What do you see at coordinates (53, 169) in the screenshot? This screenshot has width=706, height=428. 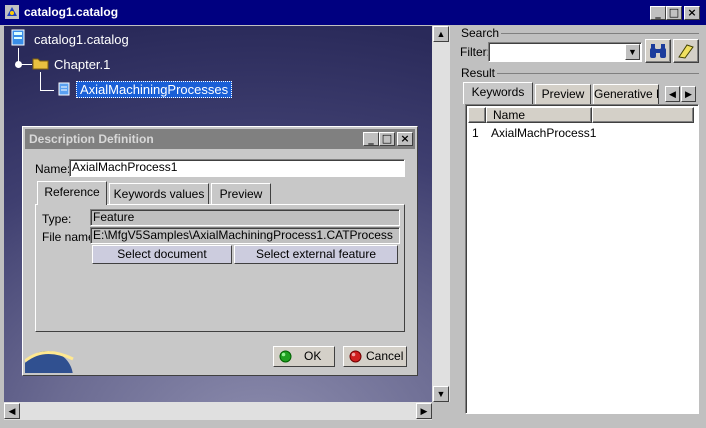 I see `name-label: Name:` at bounding box center [53, 169].